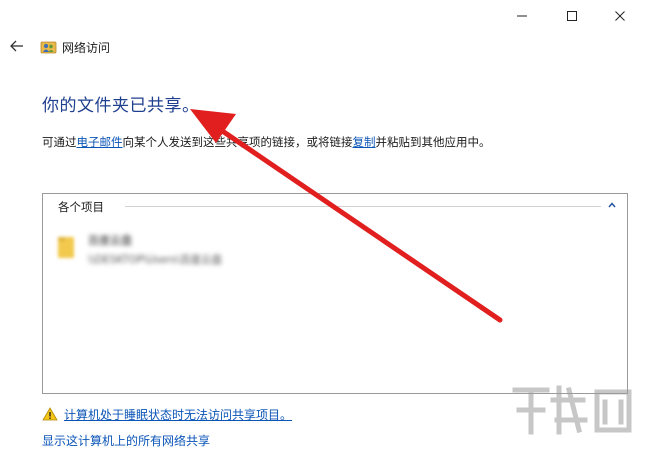 This screenshot has height=449, width=645. Describe the element at coordinates (155, 260) in the screenshot. I see `item-path: \\DESKTOP\Users\百度云盘` at that location.